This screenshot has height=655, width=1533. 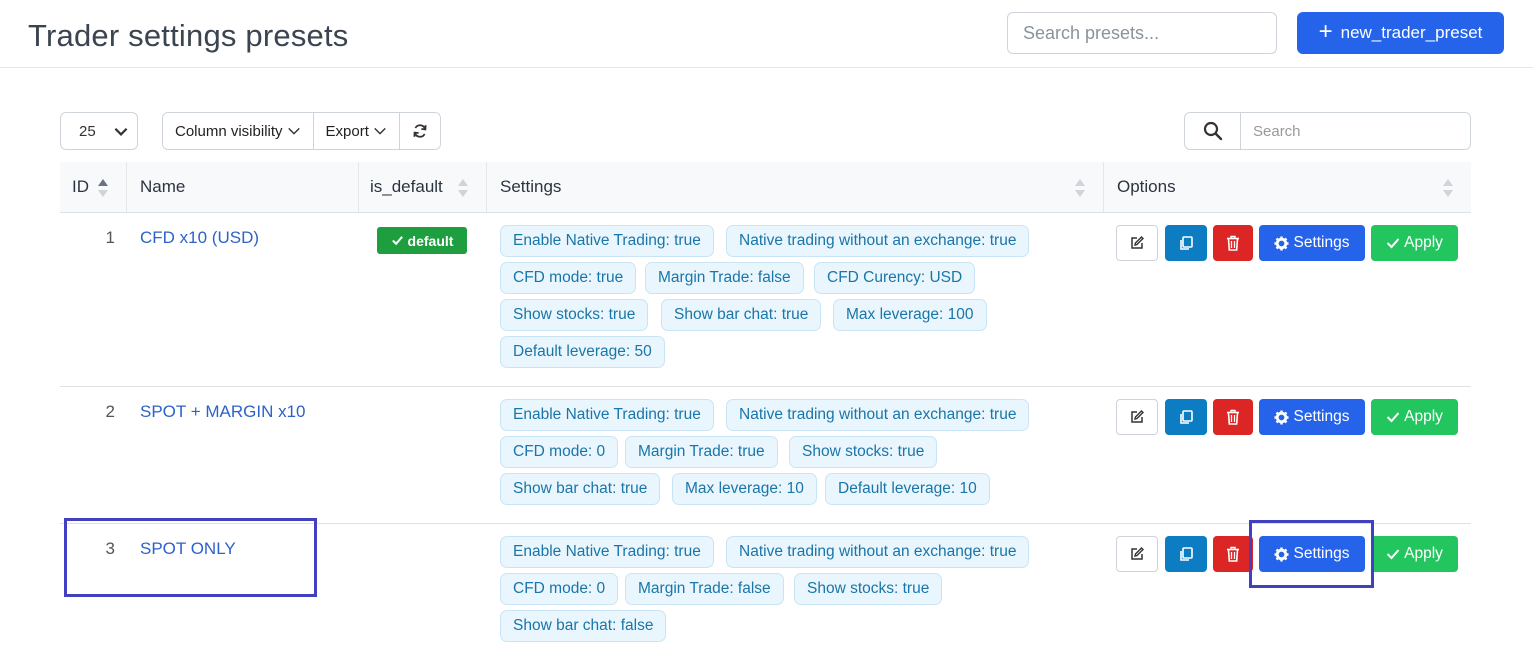 What do you see at coordinates (1142, 33) in the screenshot?
I see `preset-search-input` at bounding box center [1142, 33].